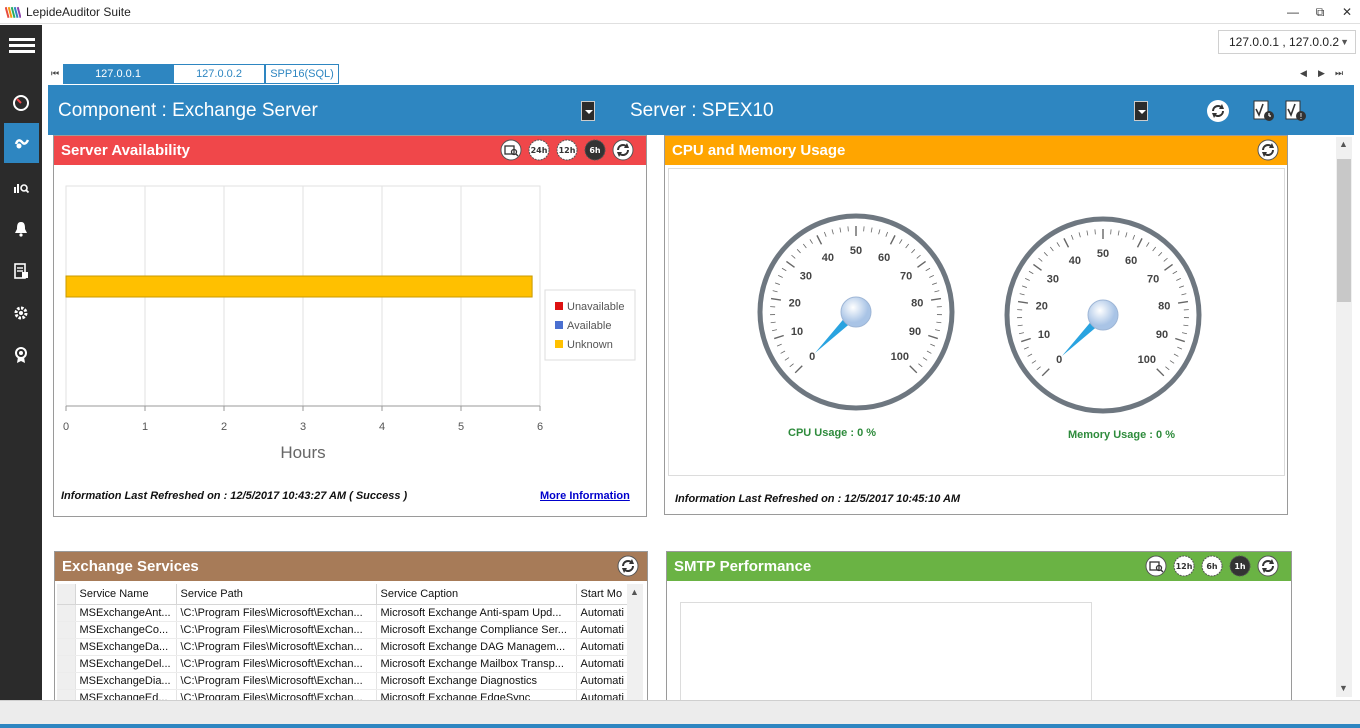  Describe the element at coordinates (1044, 335) in the screenshot. I see `gauge-tick-label: 10` at that location.